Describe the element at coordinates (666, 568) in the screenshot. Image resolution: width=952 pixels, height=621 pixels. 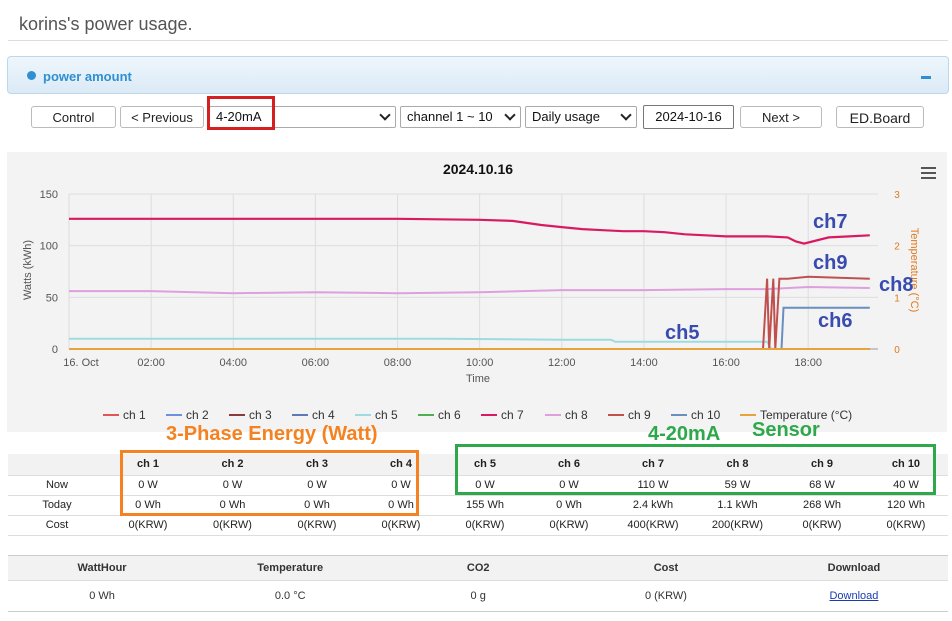
I see `summary-header-cost: Cost` at that location.